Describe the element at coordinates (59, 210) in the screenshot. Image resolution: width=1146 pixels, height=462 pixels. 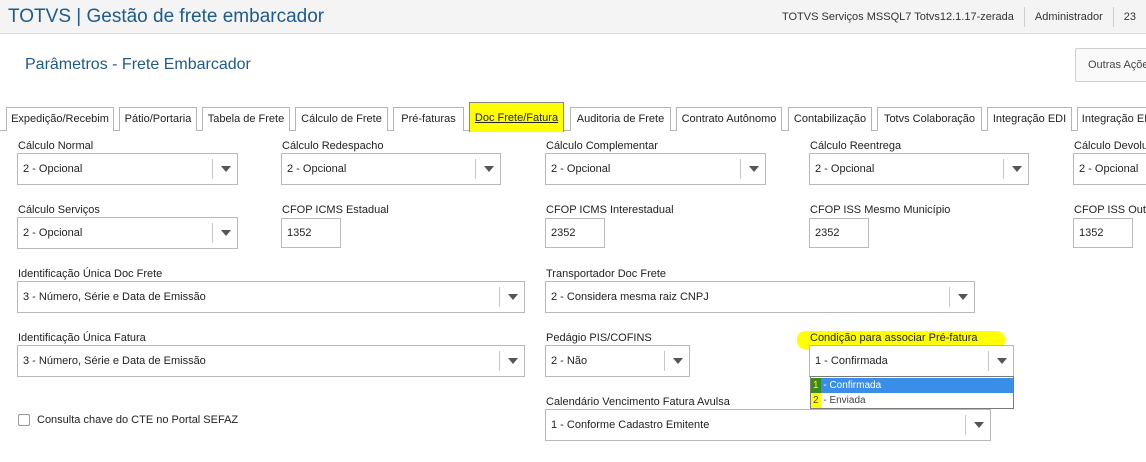
I see `calc-servicos-label: Cálculo Serviços` at that location.